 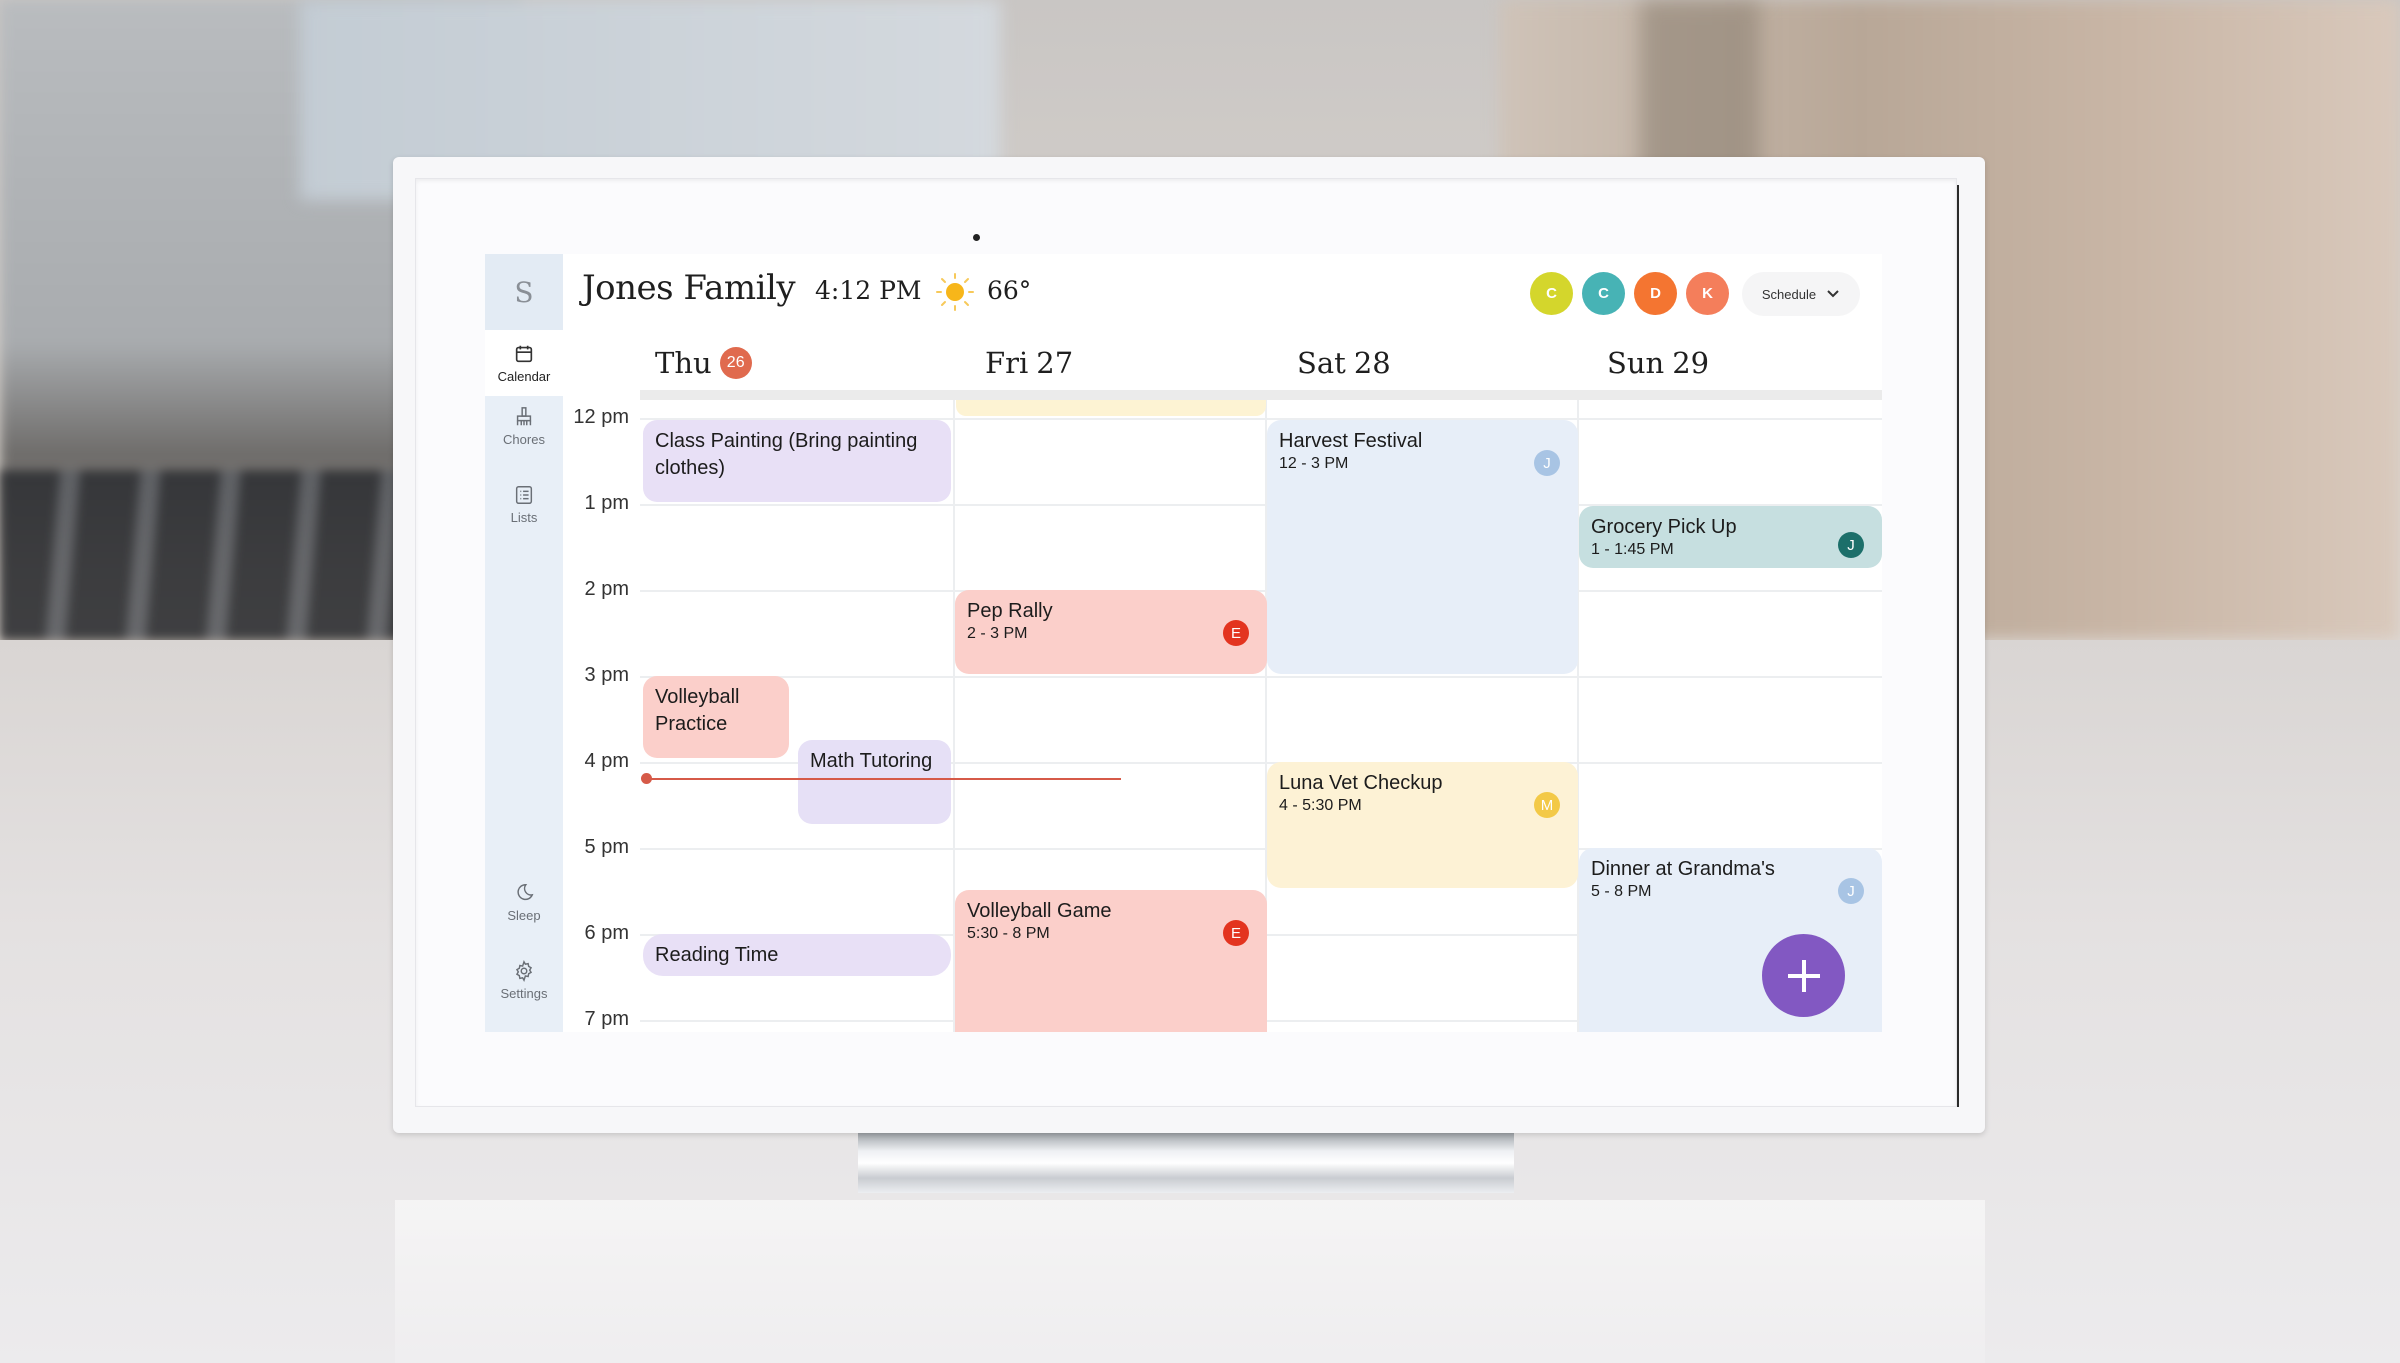 I want to click on camera-dot, so click(x=976, y=237).